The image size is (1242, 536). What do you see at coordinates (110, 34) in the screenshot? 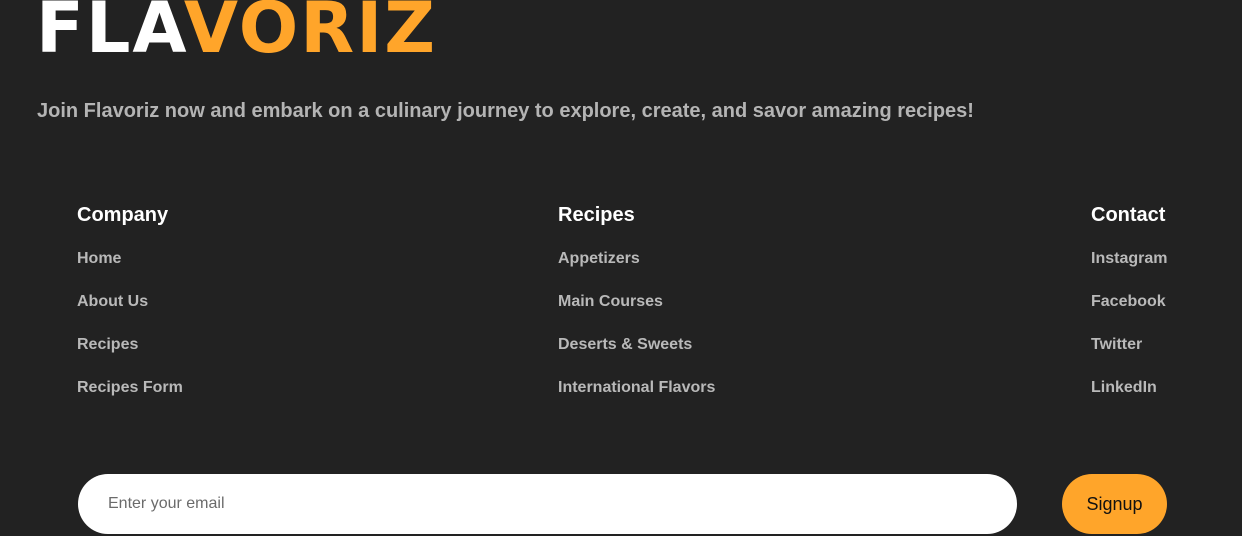
I see `logo-text-white: FLA` at bounding box center [110, 34].